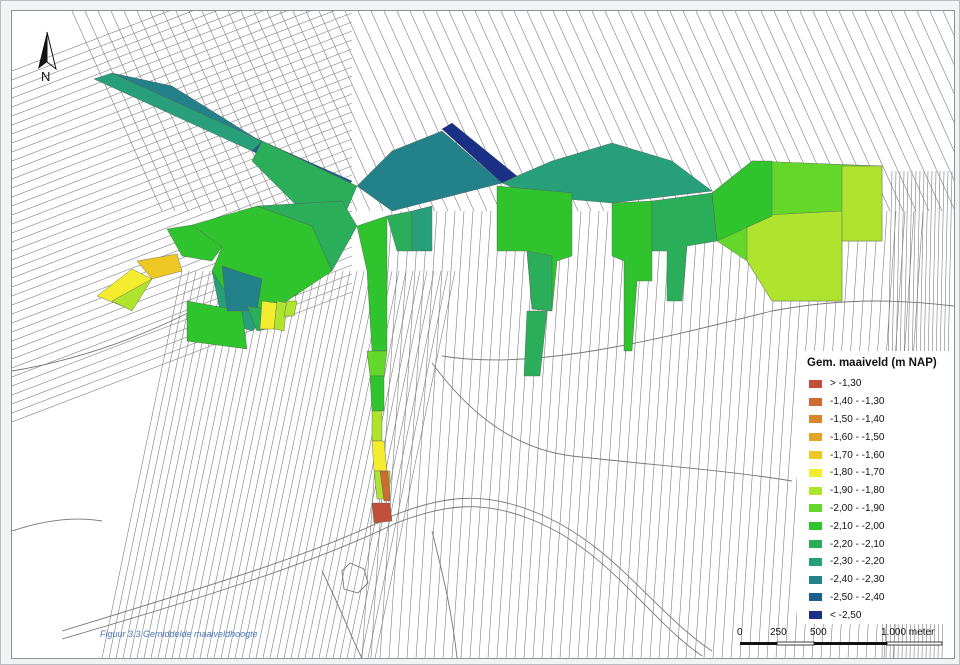 The image size is (960, 665). I want to click on legend-item: -2,30 - -2,20, so click(881, 562).